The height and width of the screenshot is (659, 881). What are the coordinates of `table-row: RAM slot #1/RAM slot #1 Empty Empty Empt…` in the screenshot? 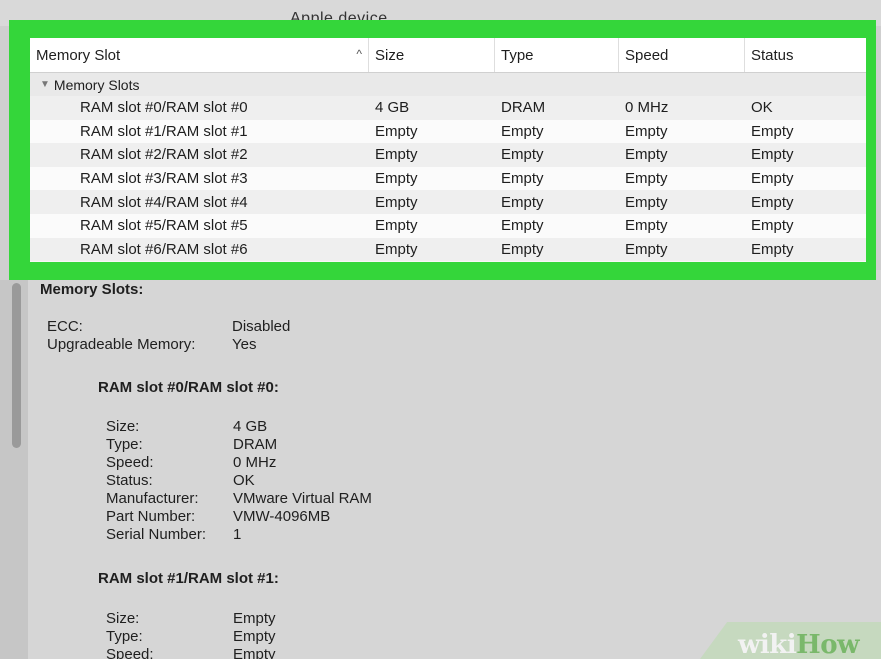 It's located at (448, 131).